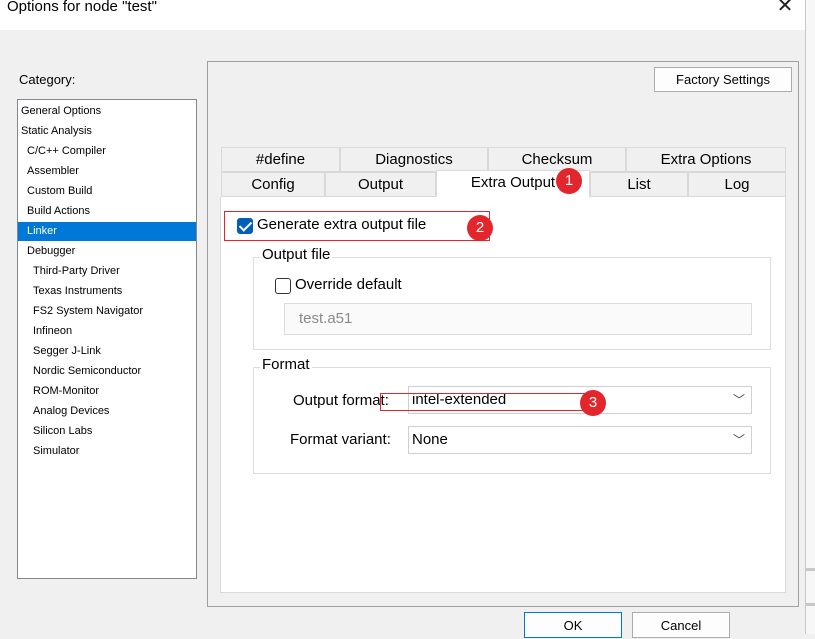  What do you see at coordinates (107, 231) in the screenshot?
I see `category-item: Linker` at bounding box center [107, 231].